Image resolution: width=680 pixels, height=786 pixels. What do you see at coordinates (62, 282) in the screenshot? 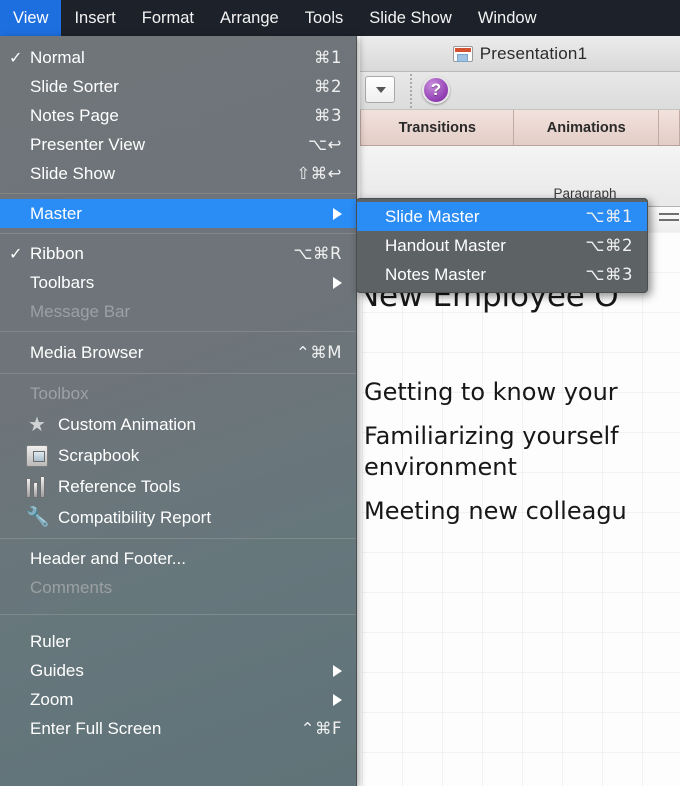
I see `menu-item-label: Toolbars` at bounding box center [62, 282].